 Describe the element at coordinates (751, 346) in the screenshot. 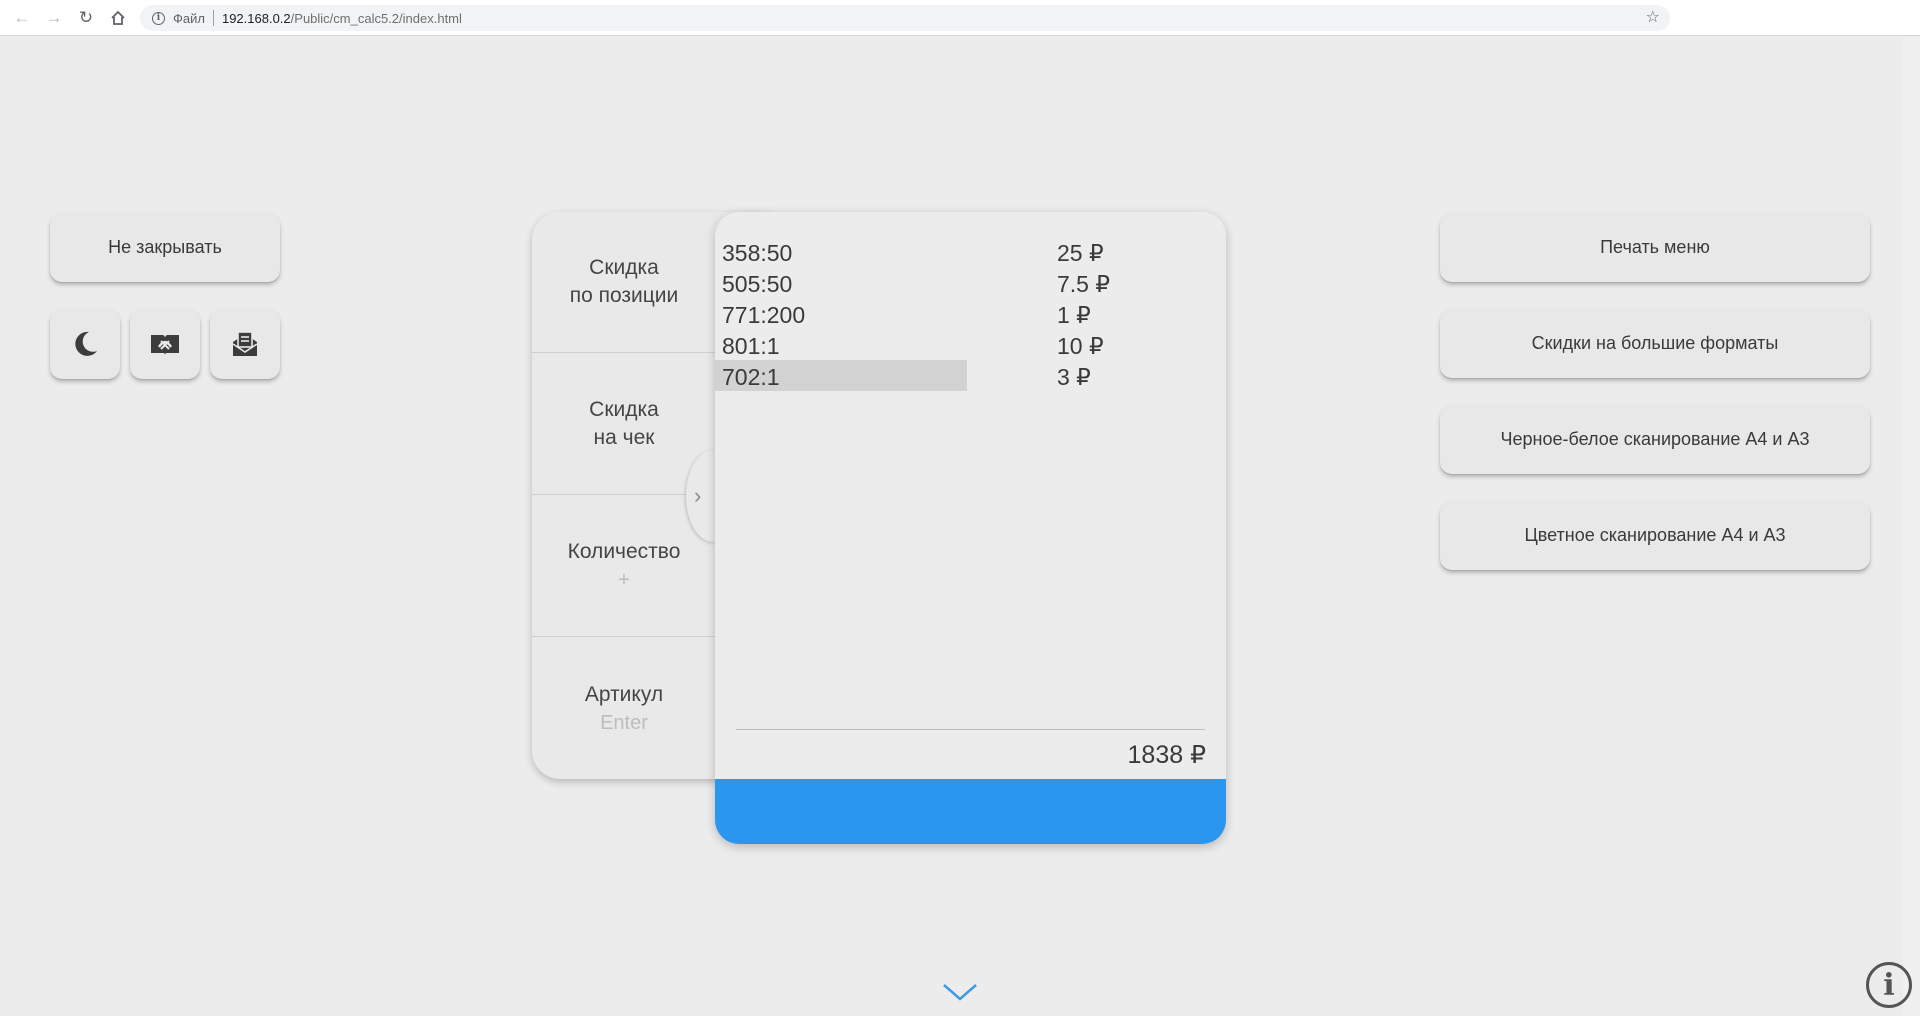

I see `item-code: 801:1` at that location.